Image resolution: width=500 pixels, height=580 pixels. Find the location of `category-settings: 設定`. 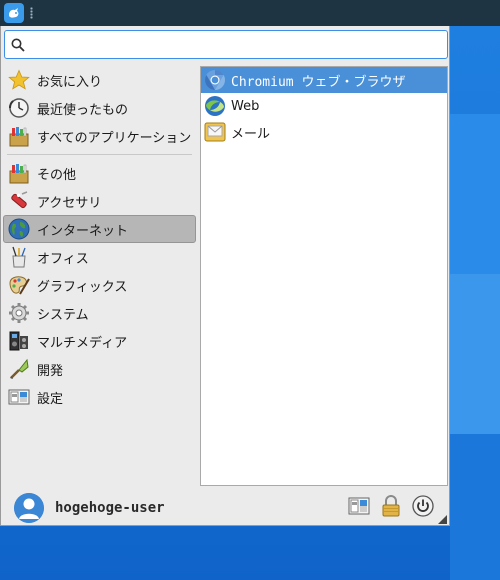

category-settings: 設定 is located at coordinates (99, 397).